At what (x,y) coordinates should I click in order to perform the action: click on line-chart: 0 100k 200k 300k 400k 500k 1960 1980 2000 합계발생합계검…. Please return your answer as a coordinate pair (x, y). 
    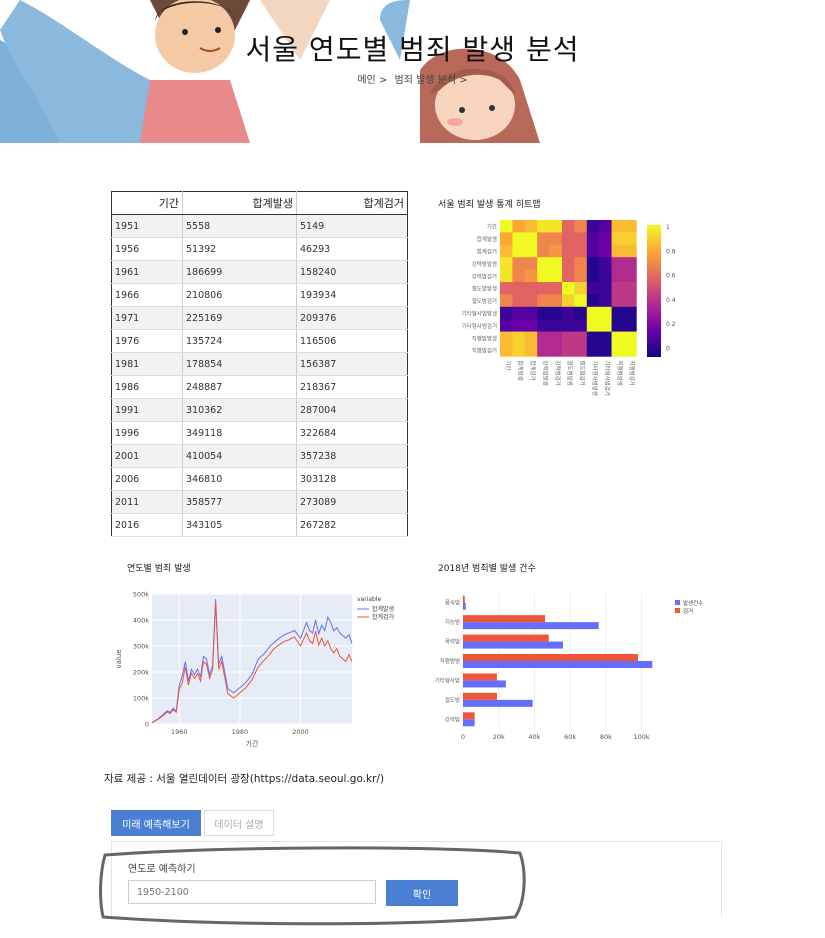
    Looking at the image, I should click on (254, 670).